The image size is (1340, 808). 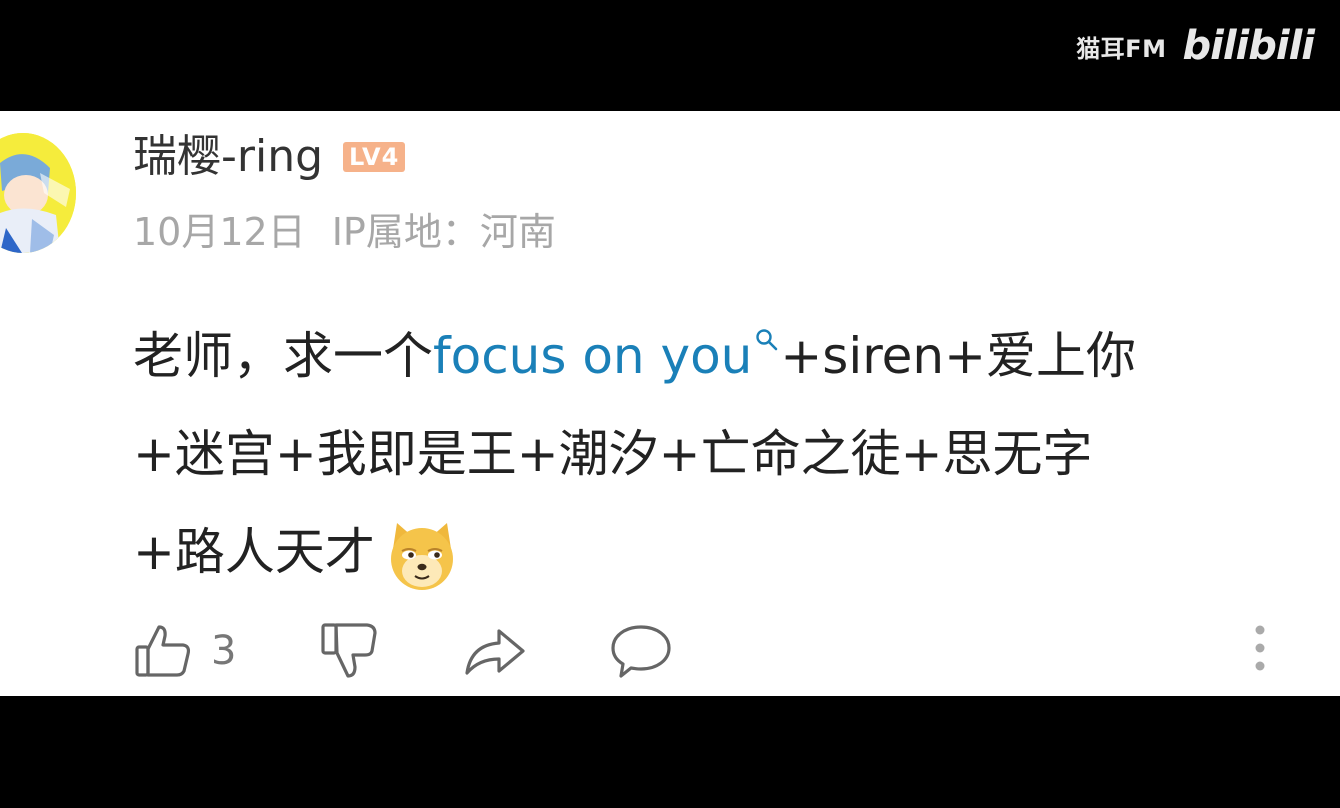 I want to click on search-link-text: focus on you, so click(x=593, y=356).